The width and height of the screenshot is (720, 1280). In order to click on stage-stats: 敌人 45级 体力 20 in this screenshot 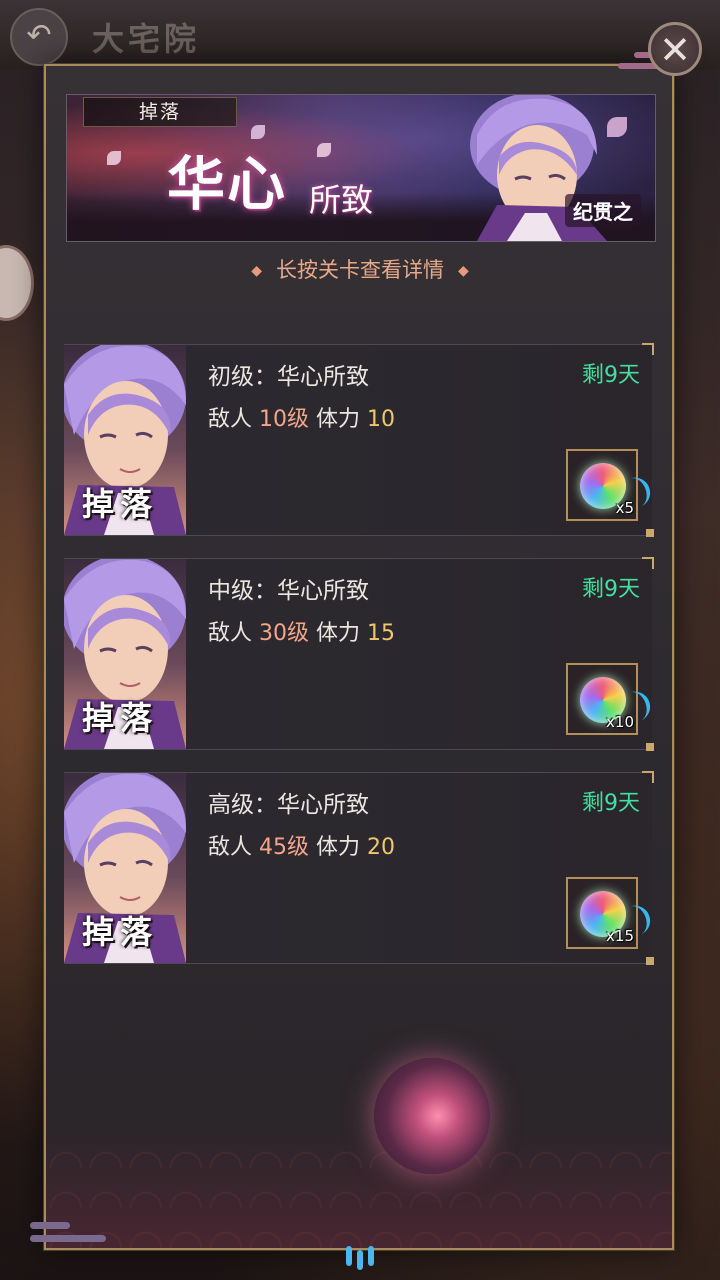, I will do `click(301, 845)`.